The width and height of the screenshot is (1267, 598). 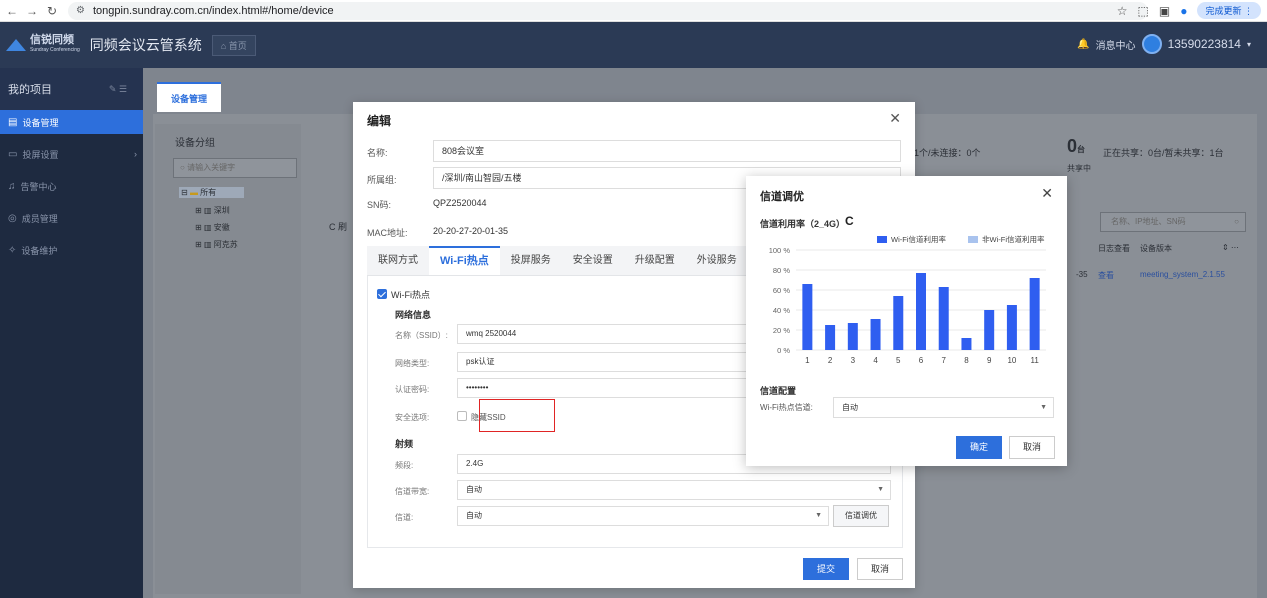 What do you see at coordinates (403, 294) in the screenshot?
I see `wifi-hotspot-checkbox: Wi-Fi热点` at bounding box center [403, 294].